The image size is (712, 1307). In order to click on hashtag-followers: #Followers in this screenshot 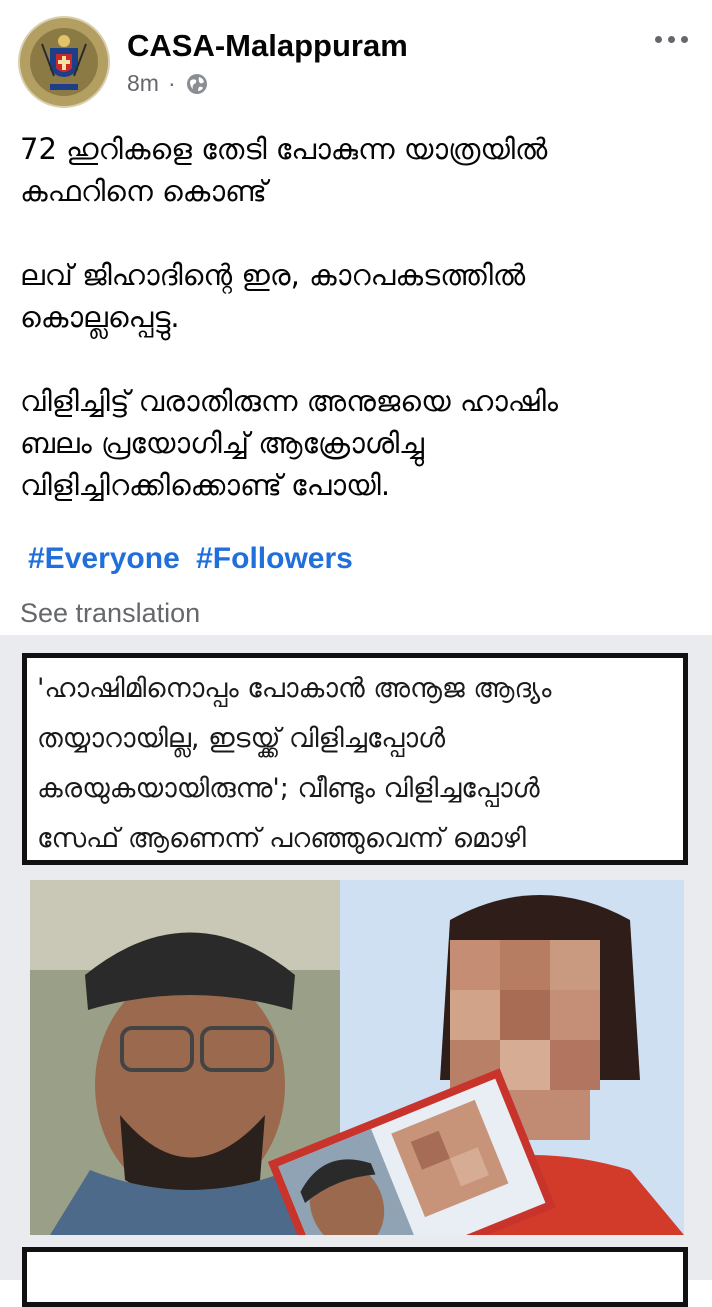, I will do `click(274, 558)`.